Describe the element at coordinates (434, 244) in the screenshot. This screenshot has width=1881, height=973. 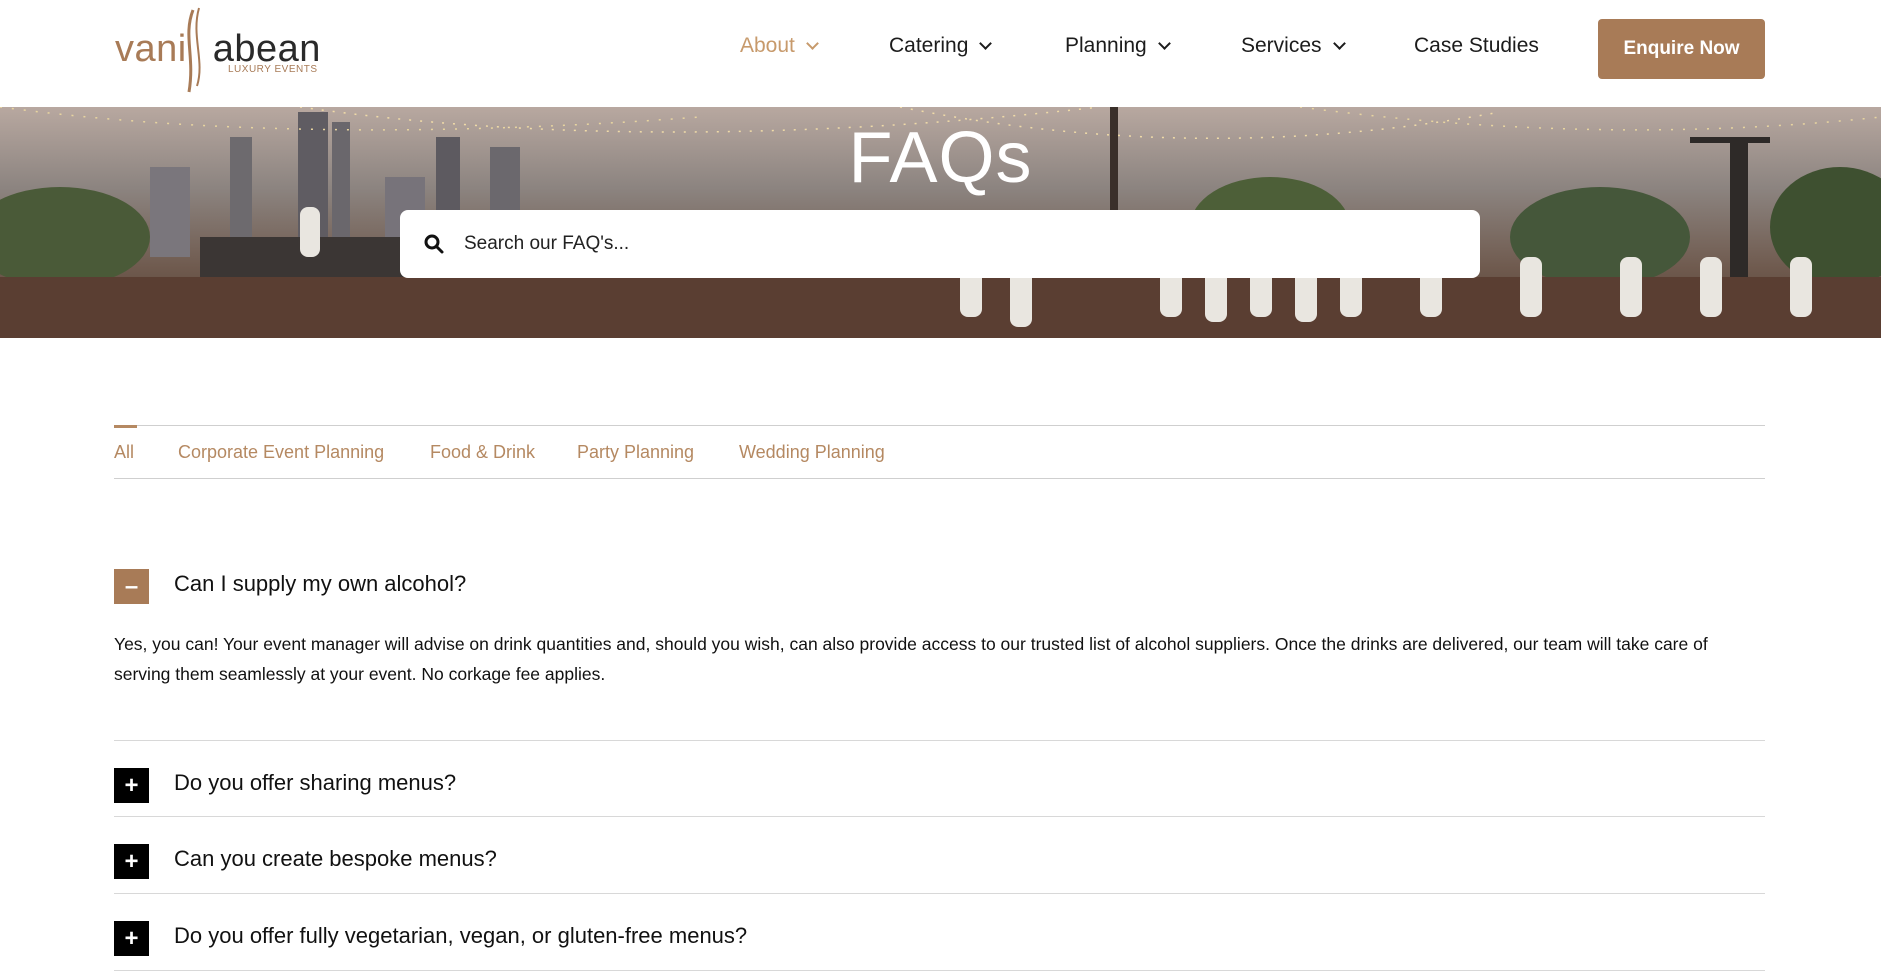
I see `search-icon` at that location.